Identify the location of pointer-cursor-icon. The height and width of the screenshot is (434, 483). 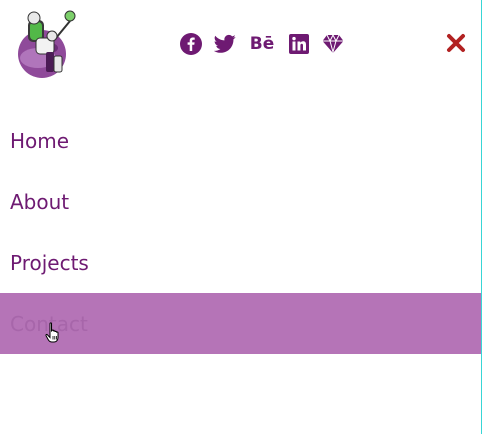
(52, 332).